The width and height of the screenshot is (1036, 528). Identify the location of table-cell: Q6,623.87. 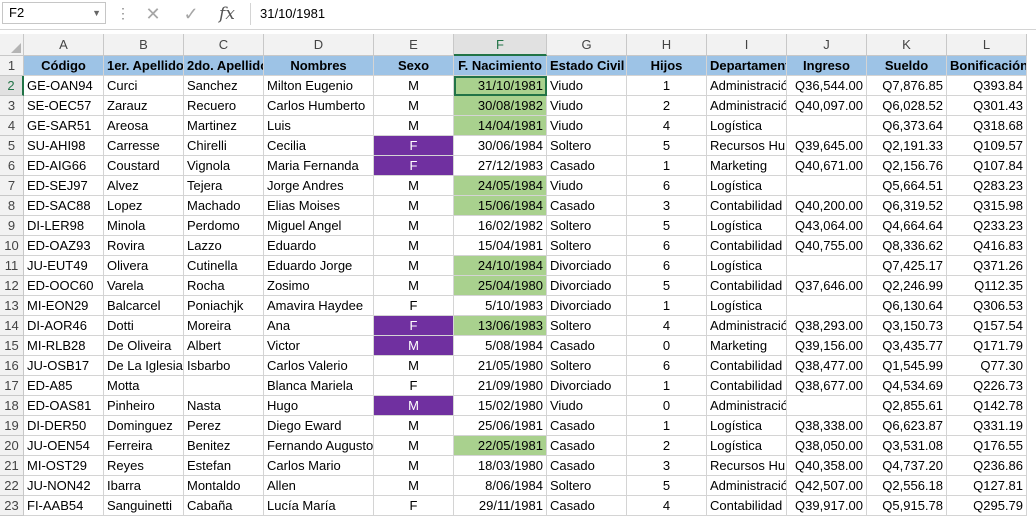
(907, 426).